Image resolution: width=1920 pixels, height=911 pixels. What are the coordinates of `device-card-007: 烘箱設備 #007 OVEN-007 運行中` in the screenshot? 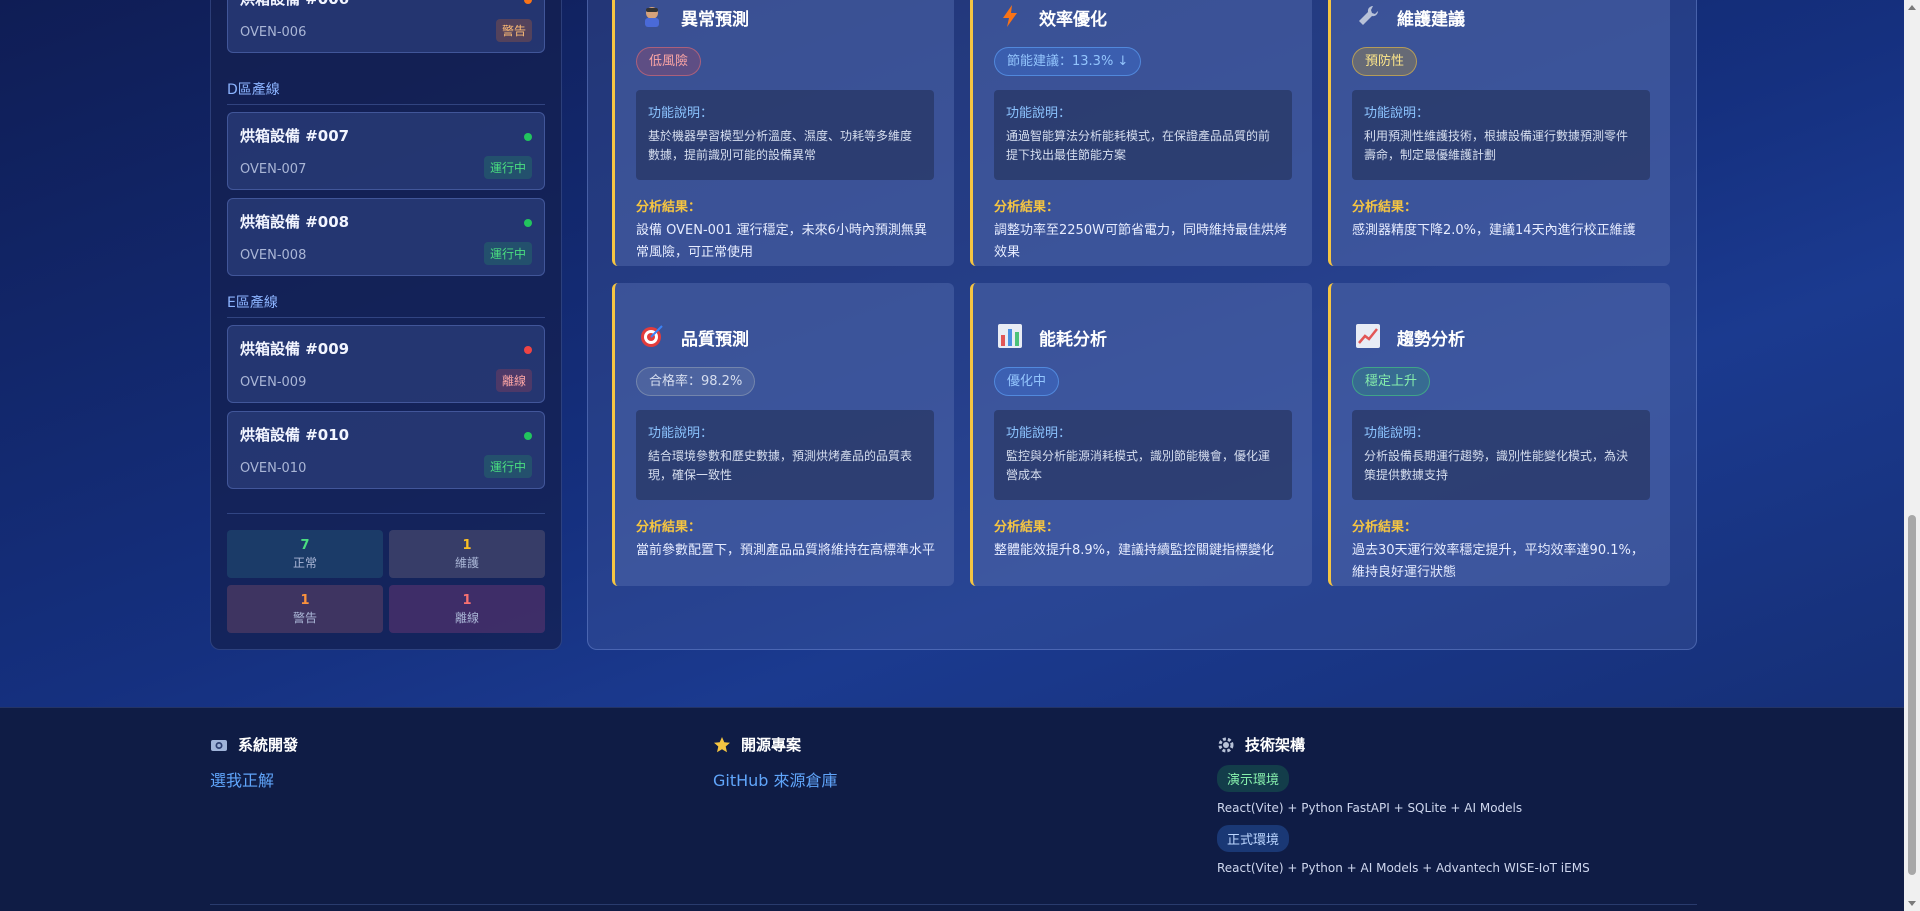 It's located at (386, 151).